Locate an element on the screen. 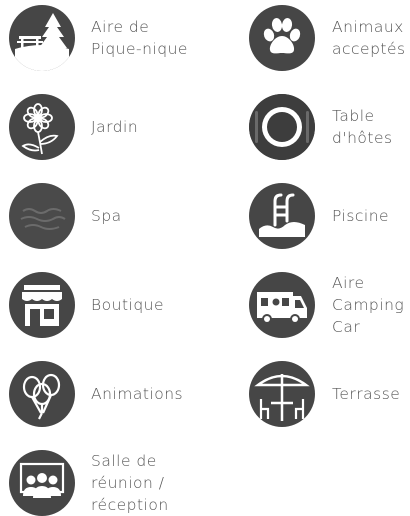 The height and width of the screenshot is (516, 410). spa-icon is located at coordinates (42, 216).